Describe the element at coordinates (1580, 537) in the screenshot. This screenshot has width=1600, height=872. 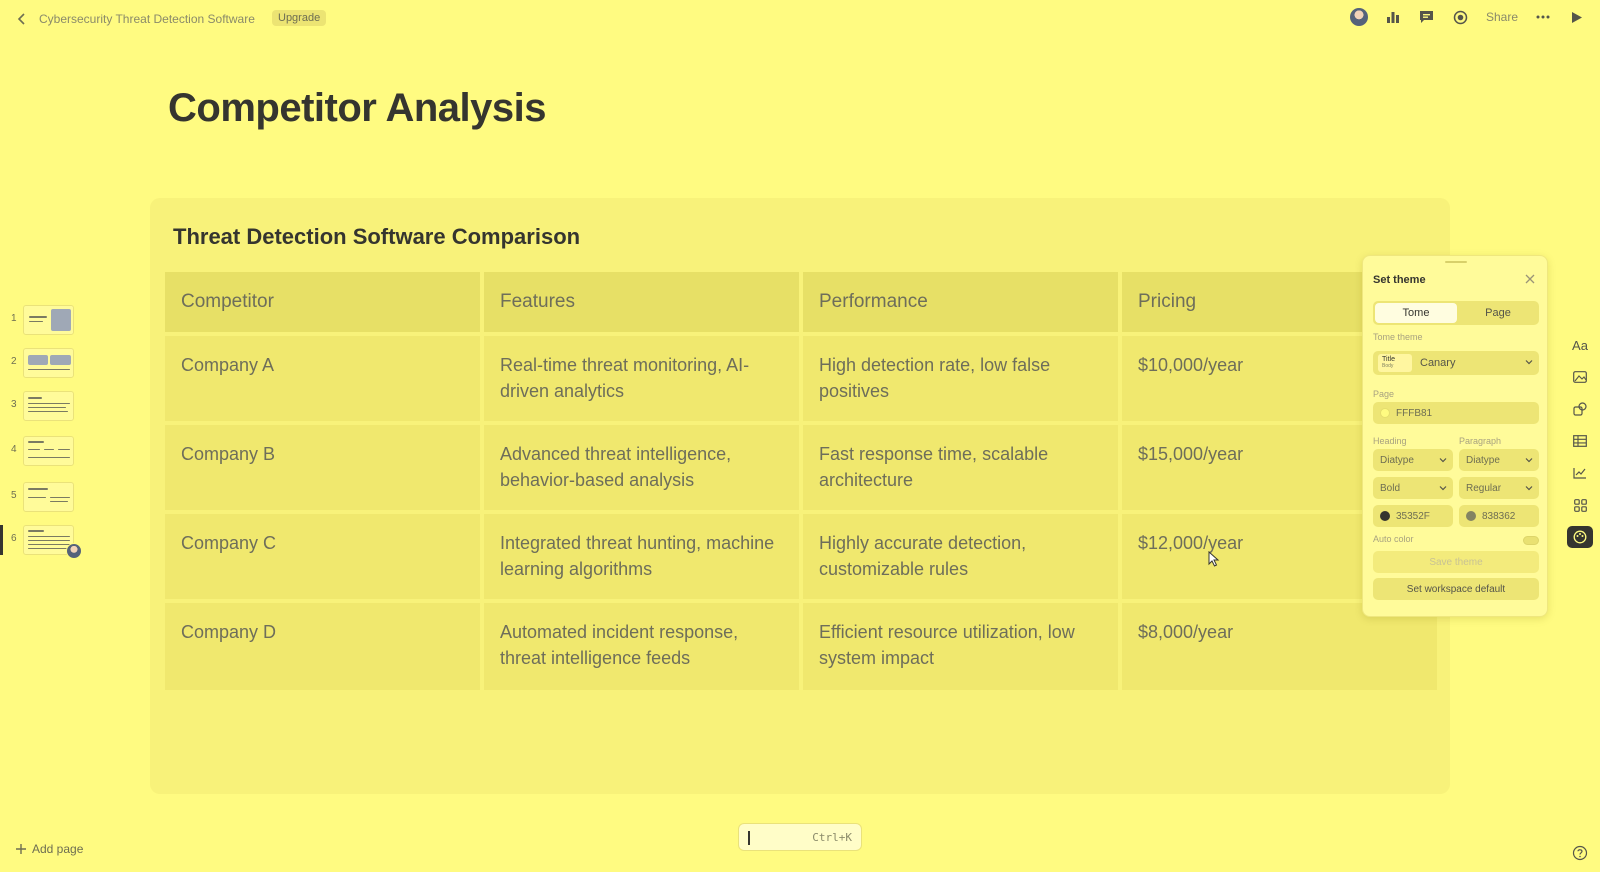
I see `theme-palette-icon` at that location.